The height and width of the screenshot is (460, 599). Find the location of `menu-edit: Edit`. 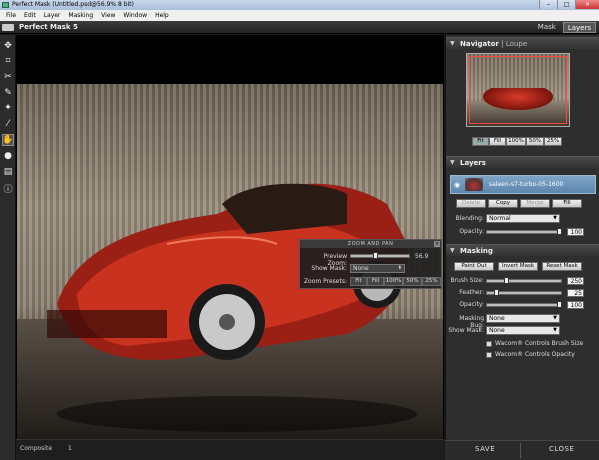

menu-edit: Edit is located at coordinates (30, 15).